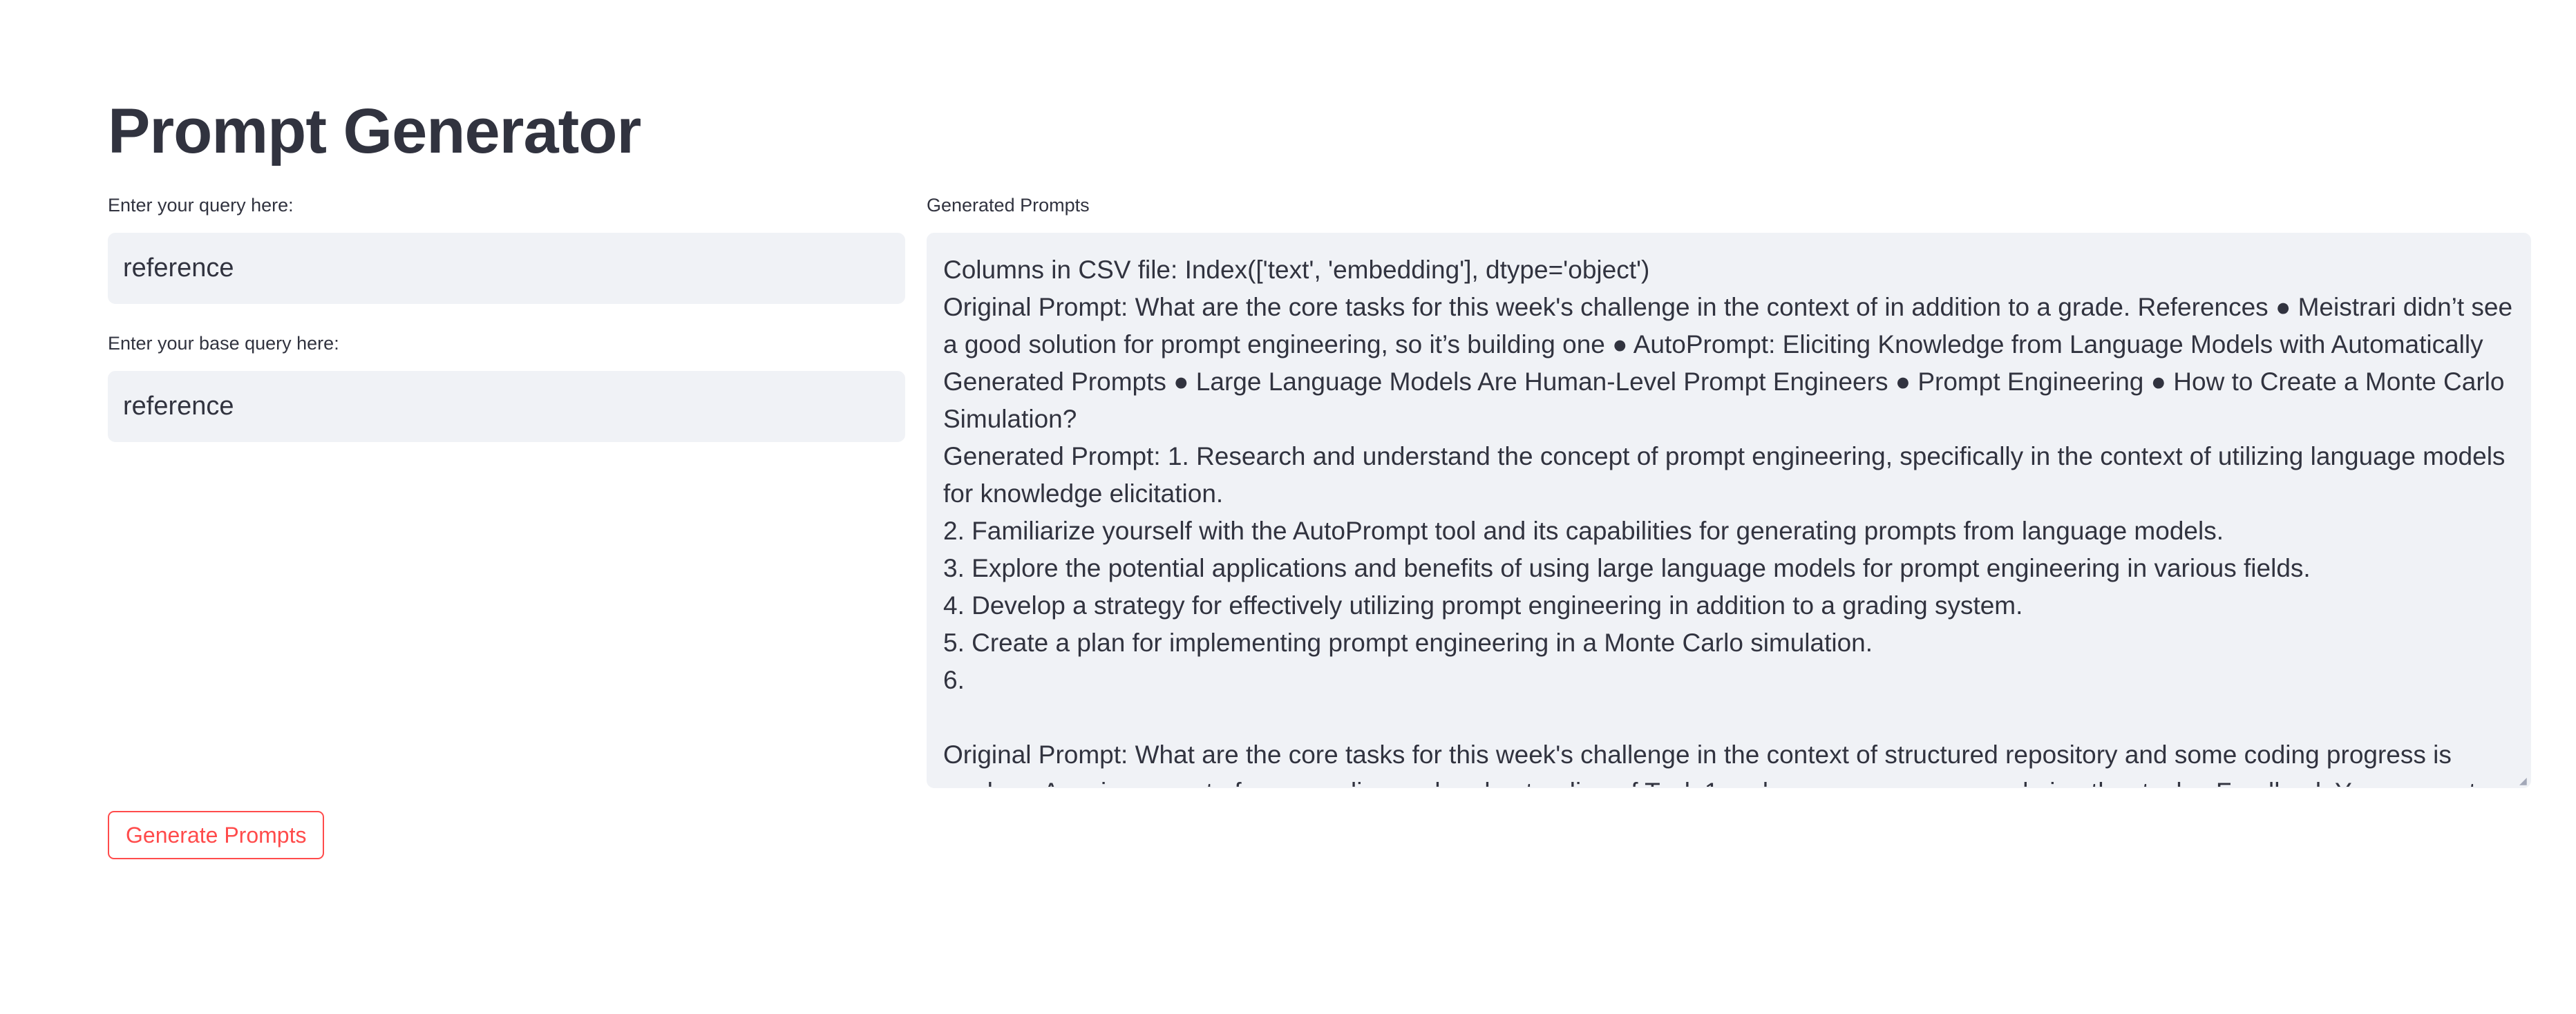 The height and width of the screenshot is (1014, 2576). Describe the element at coordinates (216, 835) in the screenshot. I see `generate-prompts-button: Generate Prompts` at that location.